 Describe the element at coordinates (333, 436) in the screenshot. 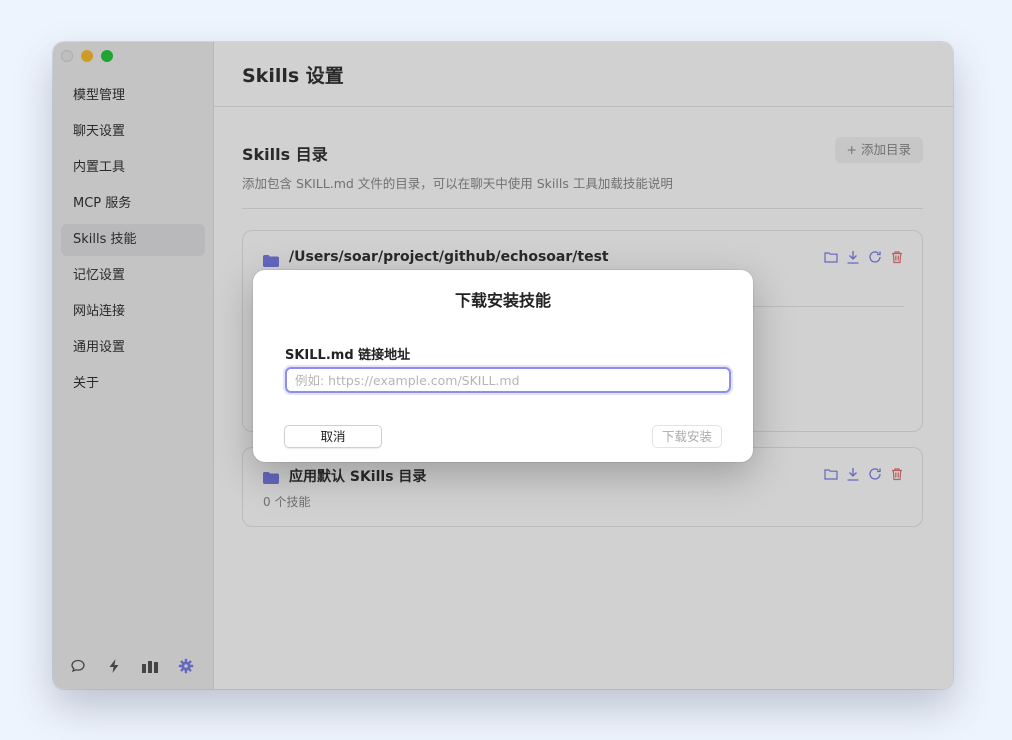

I see `cancel-button: 取消` at that location.